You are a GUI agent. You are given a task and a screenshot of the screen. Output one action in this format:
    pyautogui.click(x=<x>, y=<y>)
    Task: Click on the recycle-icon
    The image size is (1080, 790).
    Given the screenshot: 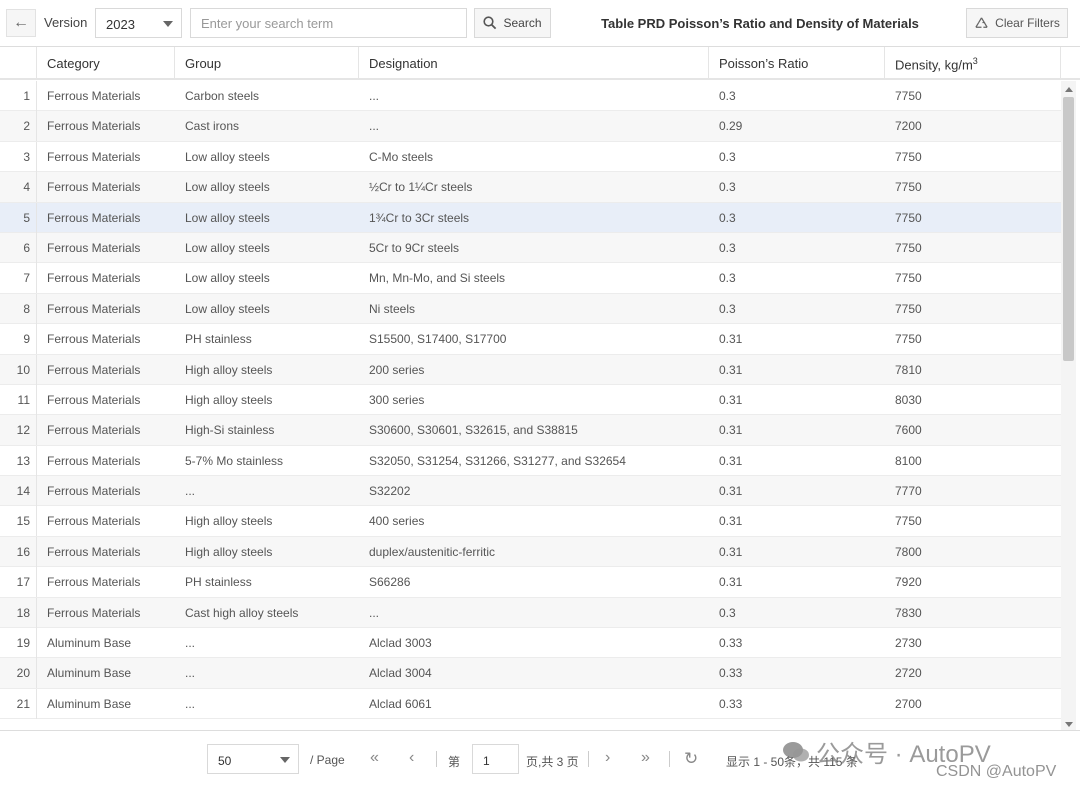 What is the action you would take?
    pyautogui.click(x=981, y=22)
    